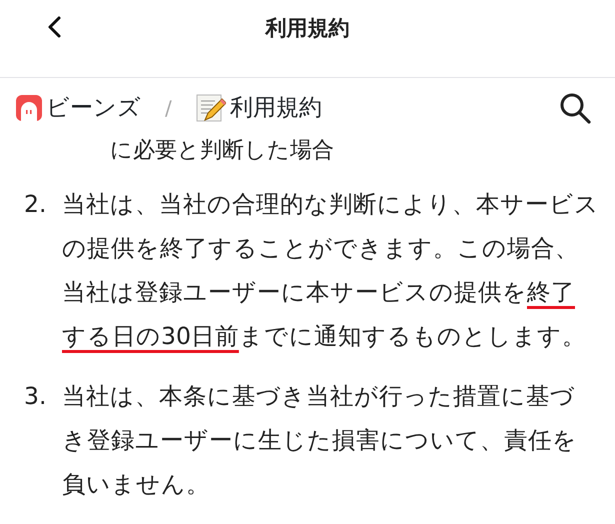 The width and height of the screenshot is (615, 524). What do you see at coordinates (36, 204) in the screenshot?
I see `list-number: 2.` at bounding box center [36, 204].